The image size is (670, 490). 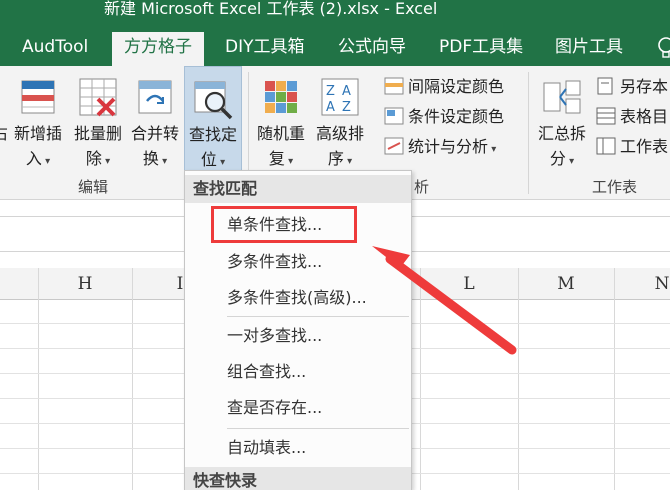 I want to click on annotation-arrow, so click(x=444, y=300).